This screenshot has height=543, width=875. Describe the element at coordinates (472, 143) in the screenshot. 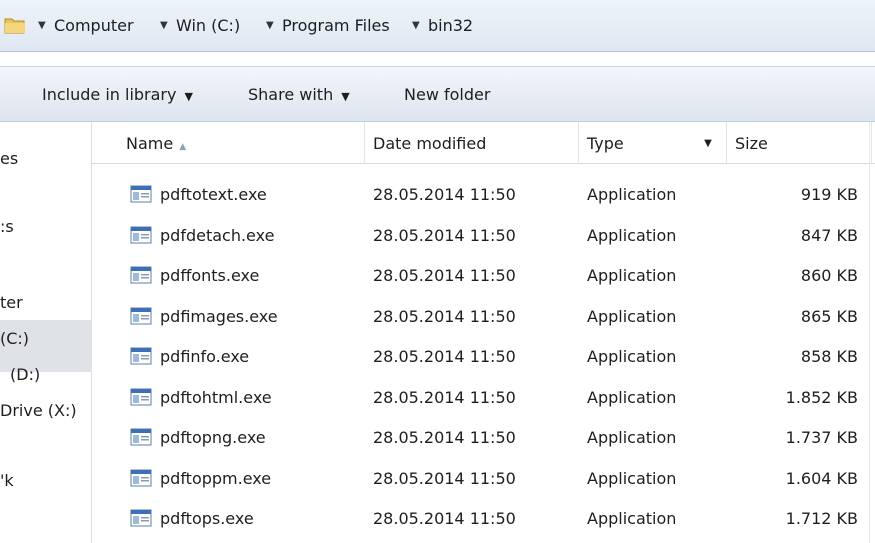

I see `column-header-date: Date modified` at that location.